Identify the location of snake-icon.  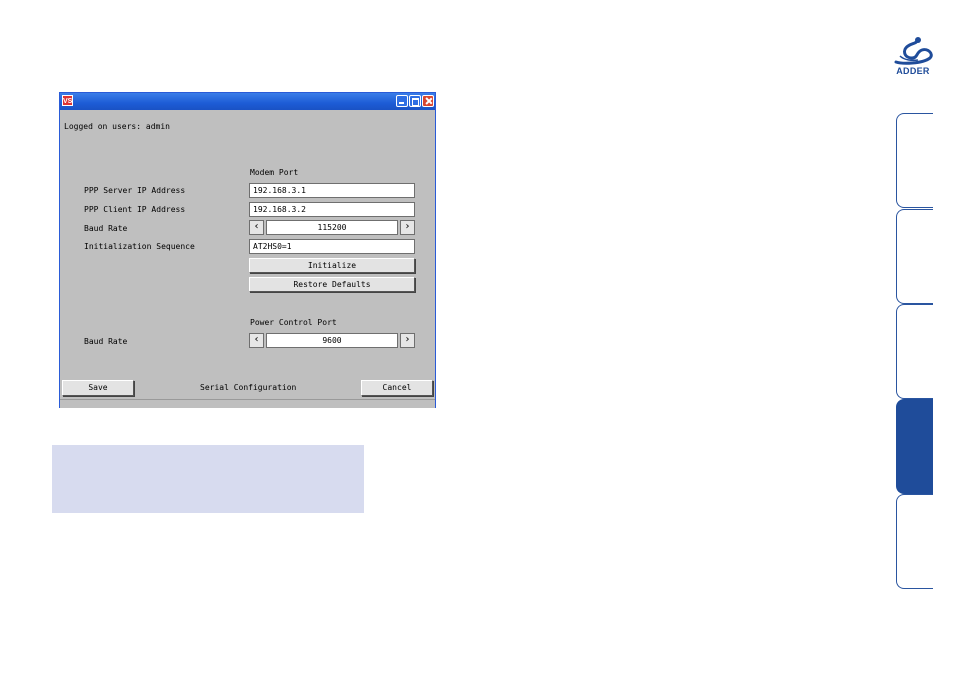
(913, 51).